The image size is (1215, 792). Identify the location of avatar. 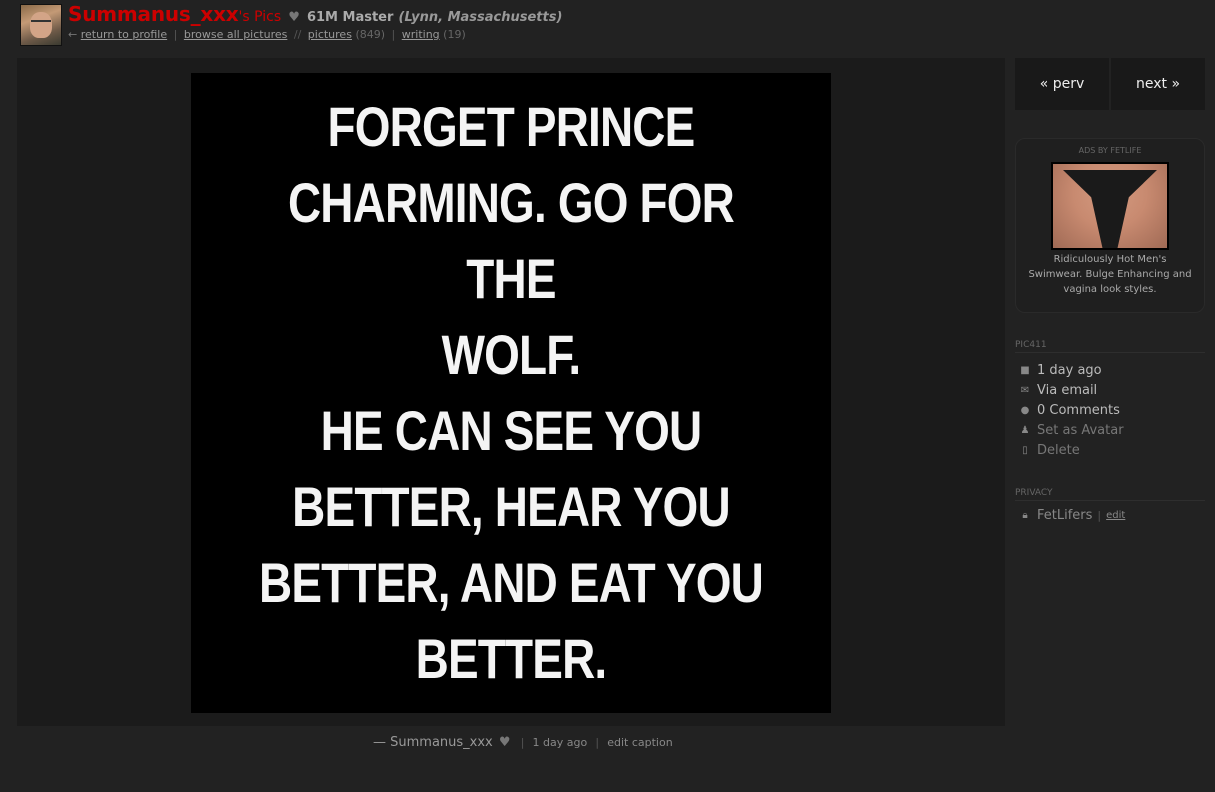
(41, 25).